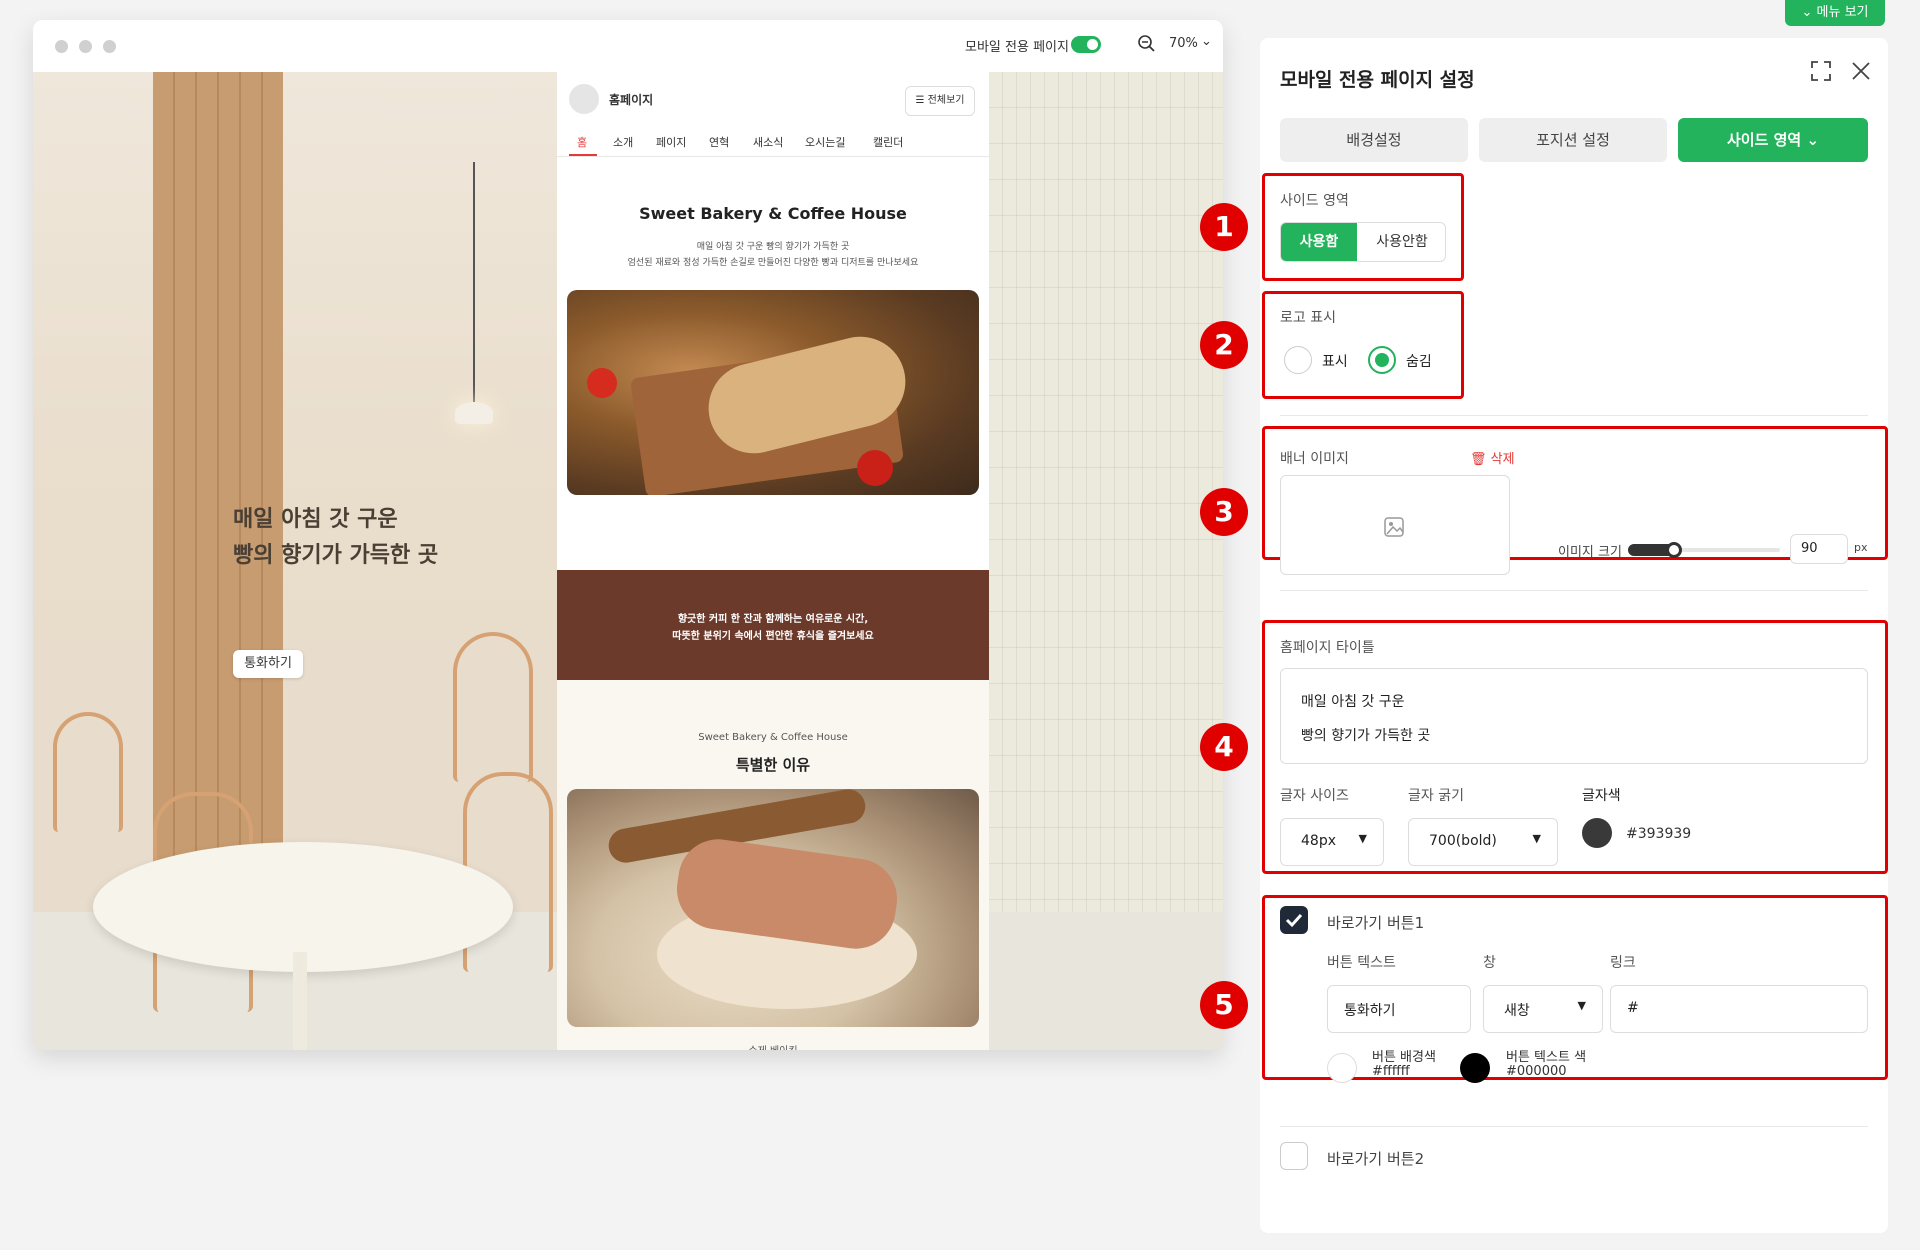 The width and height of the screenshot is (1920, 1250). I want to click on logo-hide-radio, so click(1382, 360).